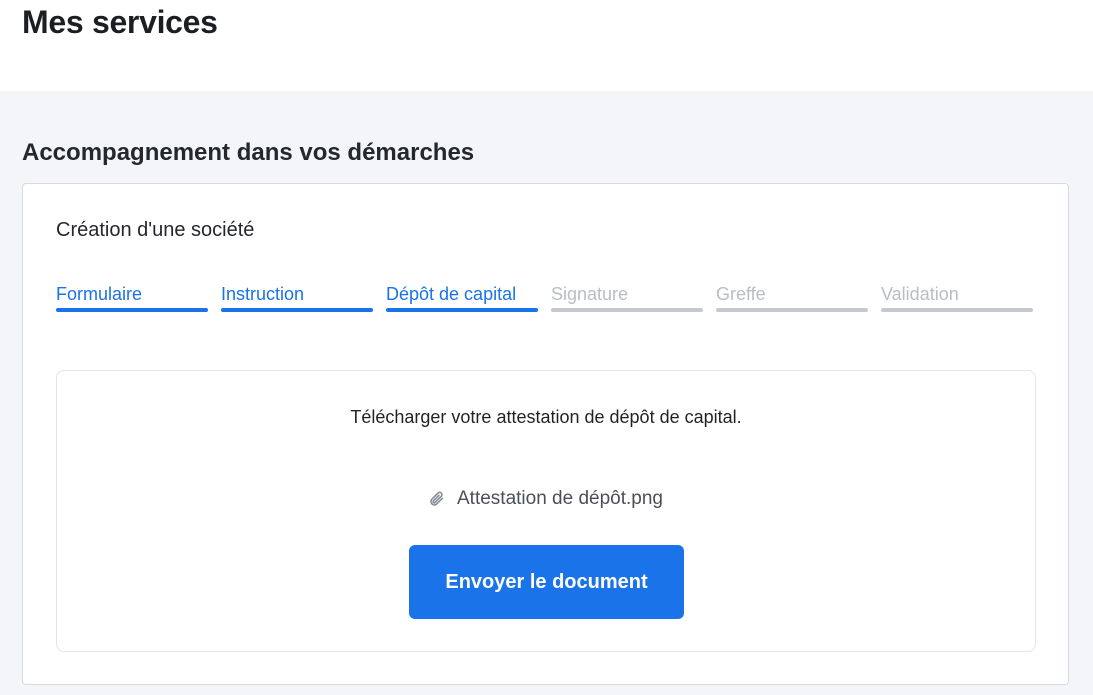 The height and width of the screenshot is (695, 1093). I want to click on step-greffe: Greffe, so click(792, 299).